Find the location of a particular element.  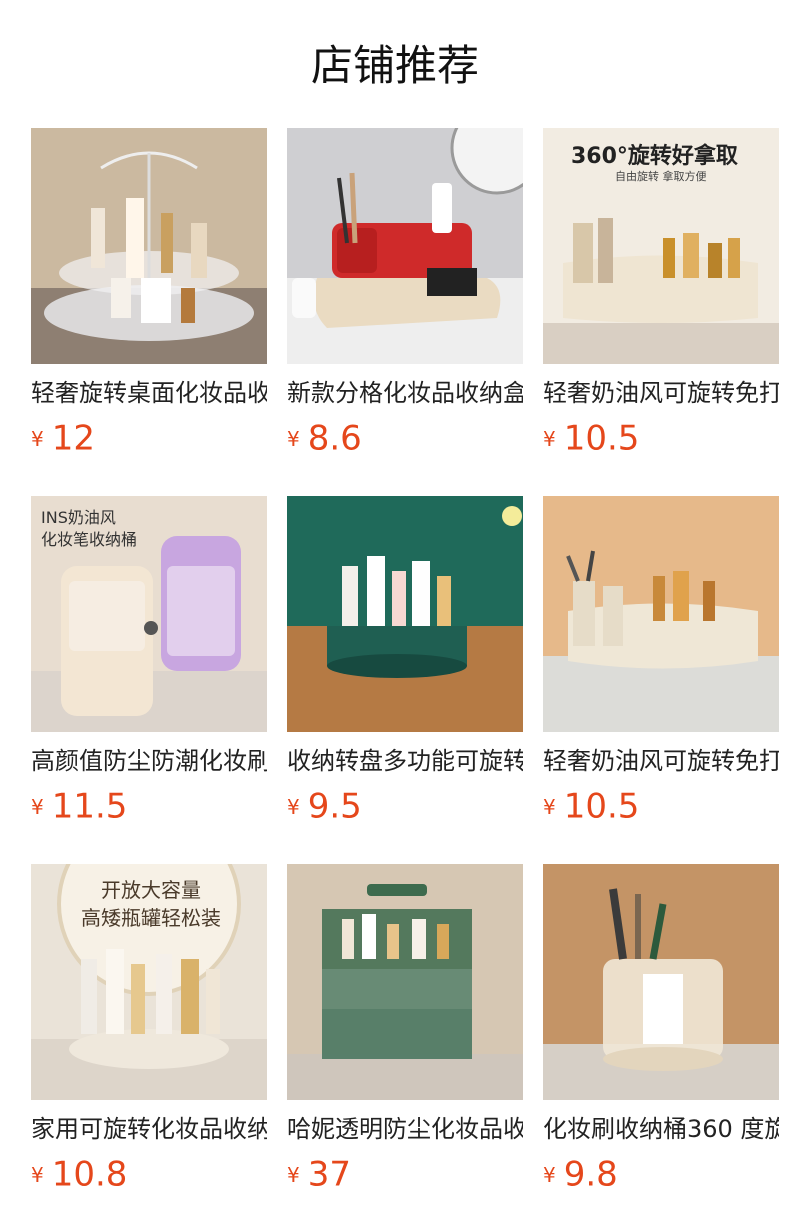

product-card: 轻奢旋转桌面化妆品收纳盒 ¥12 is located at coordinates (149, 292).